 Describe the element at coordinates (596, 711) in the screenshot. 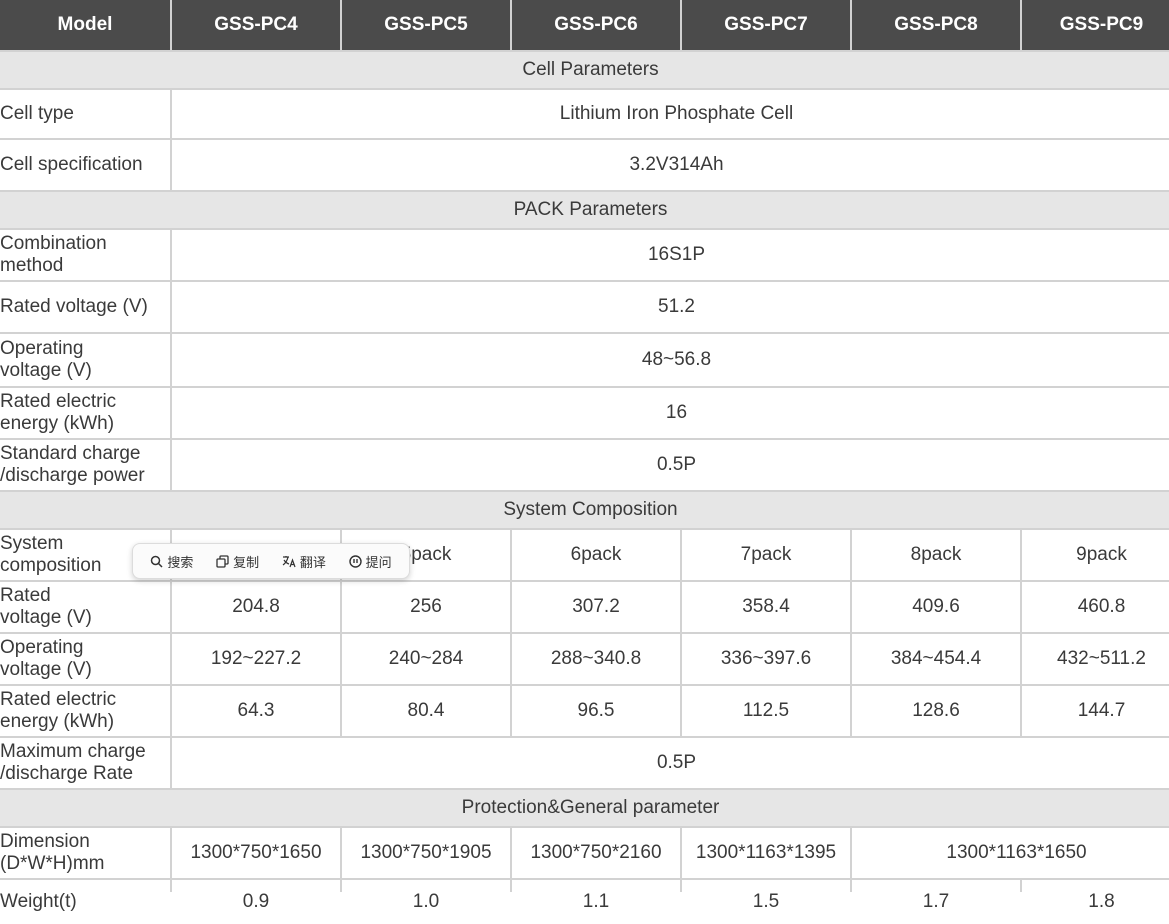

I see `rated-energy-cell: 96.5` at that location.